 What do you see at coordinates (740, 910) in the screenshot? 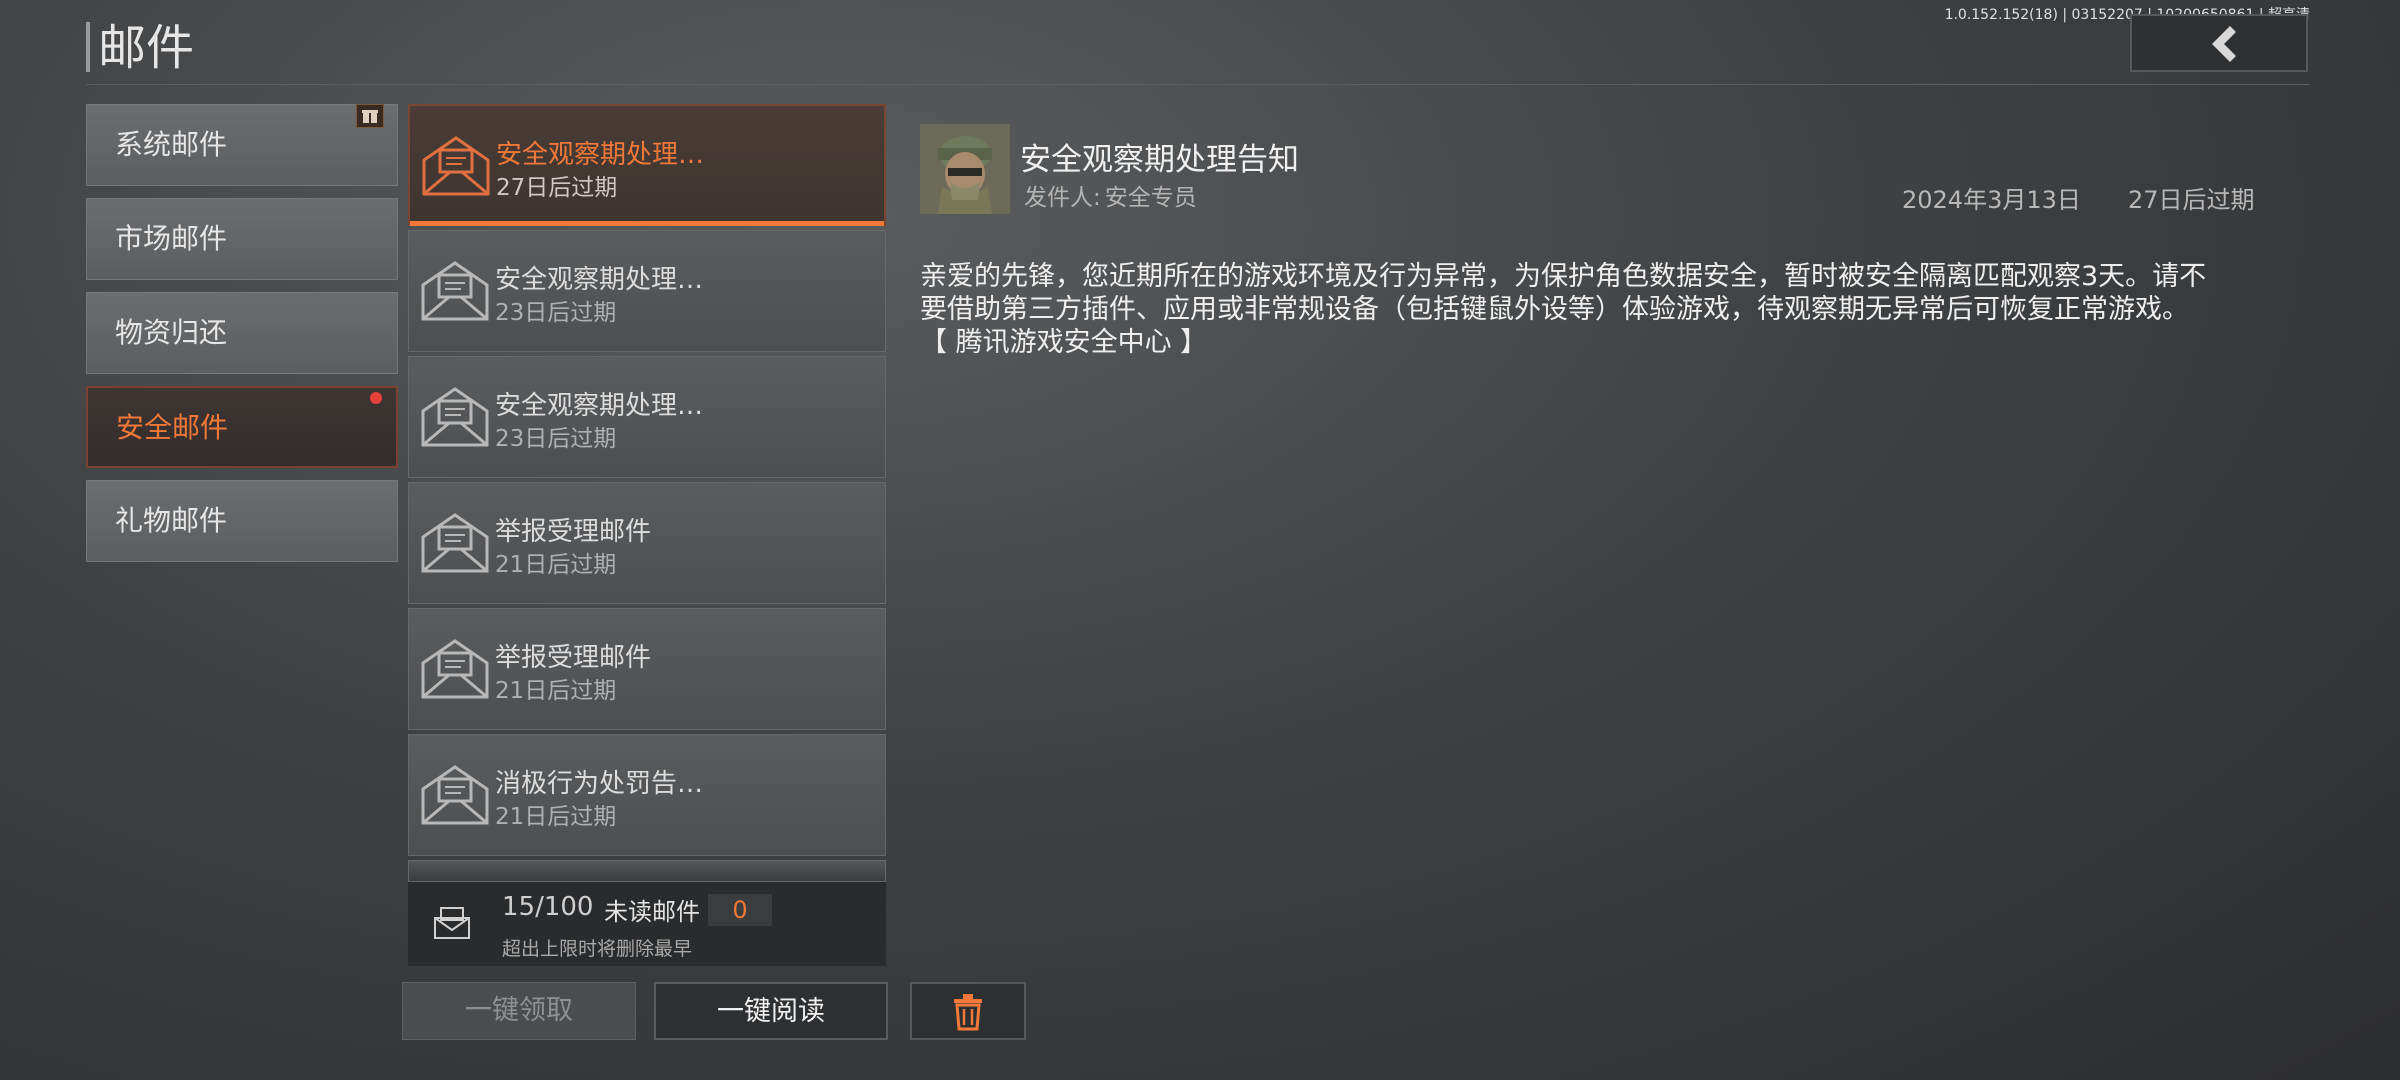
I see `unread-count: 0` at bounding box center [740, 910].